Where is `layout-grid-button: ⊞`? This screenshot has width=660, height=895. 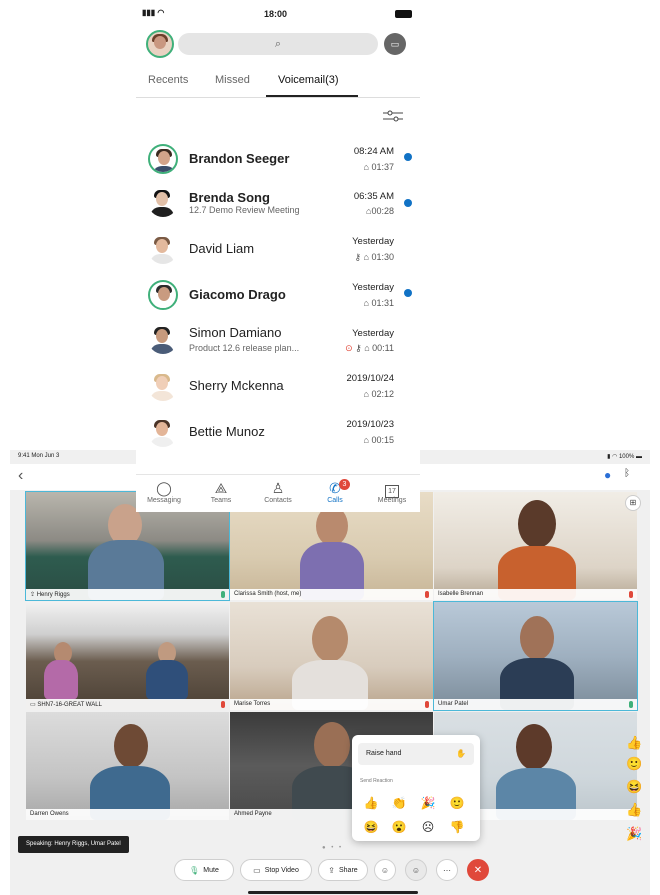 layout-grid-button: ⊞ is located at coordinates (633, 503).